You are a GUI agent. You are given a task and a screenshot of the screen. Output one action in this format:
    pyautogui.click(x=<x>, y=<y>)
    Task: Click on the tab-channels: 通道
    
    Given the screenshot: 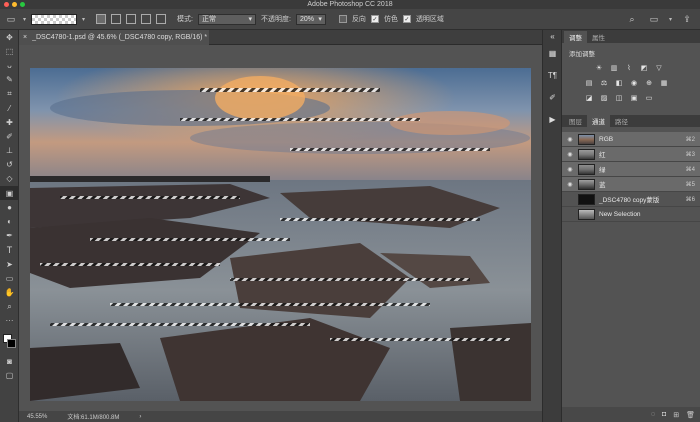 What is the action you would take?
    pyautogui.click(x=598, y=121)
    